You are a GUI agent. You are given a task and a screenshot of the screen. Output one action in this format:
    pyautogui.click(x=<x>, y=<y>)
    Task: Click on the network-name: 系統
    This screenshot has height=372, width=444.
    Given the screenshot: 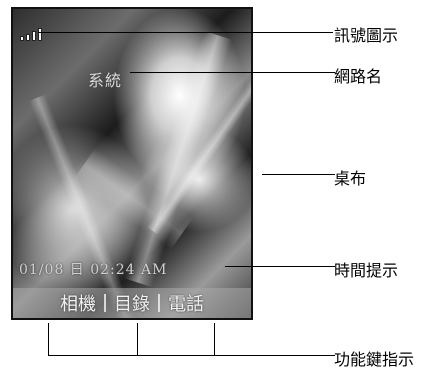 What is the action you would take?
    pyautogui.click(x=105, y=80)
    